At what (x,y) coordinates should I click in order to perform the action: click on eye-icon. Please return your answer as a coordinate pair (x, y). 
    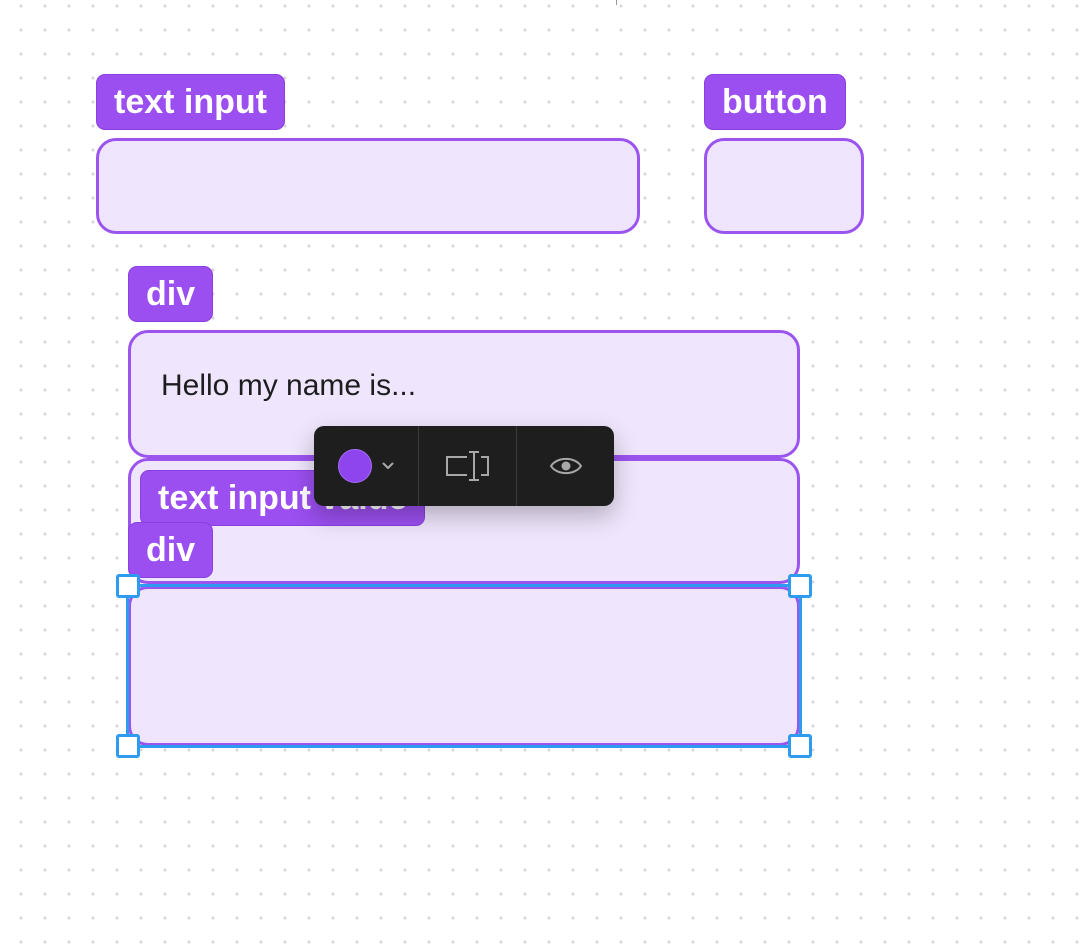
    Looking at the image, I should click on (565, 466).